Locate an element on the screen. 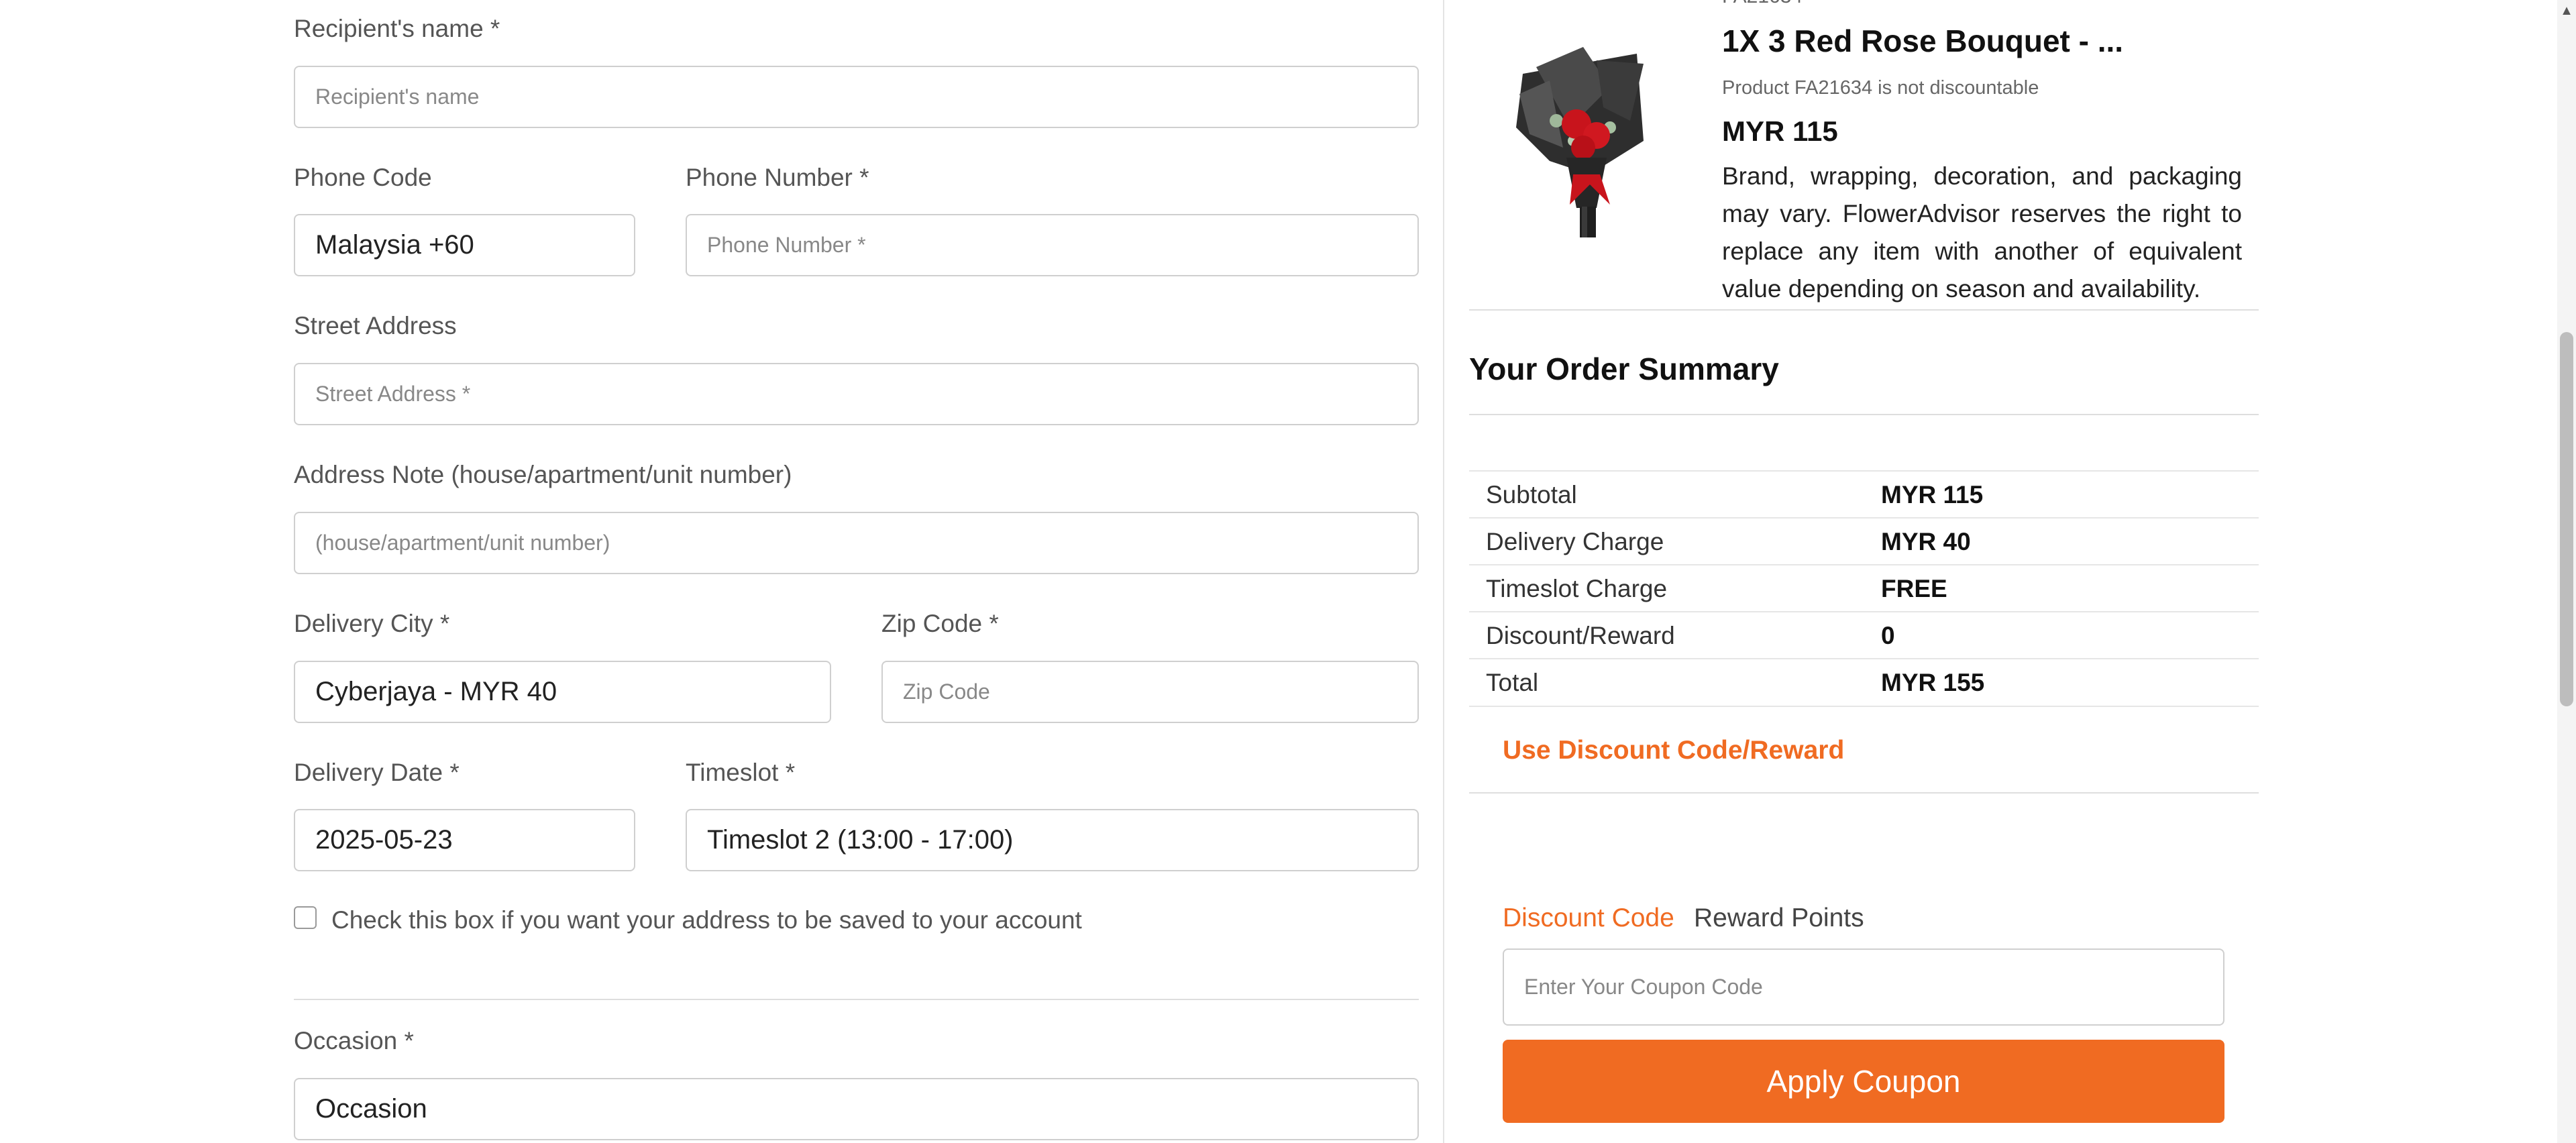  coupon-code-input is located at coordinates (1863, 987).